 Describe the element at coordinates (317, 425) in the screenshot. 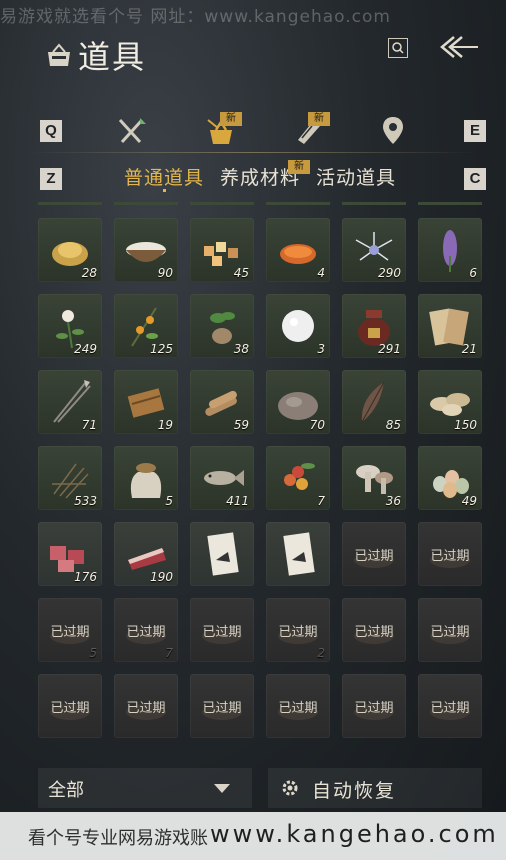

I see `item-quantity: 70` at that location.